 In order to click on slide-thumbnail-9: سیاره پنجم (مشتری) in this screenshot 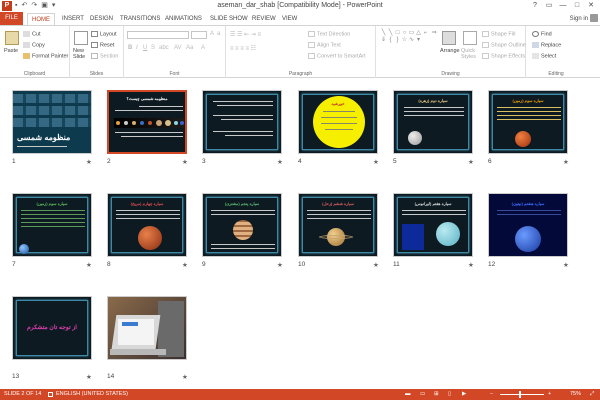, I will do `click(242, 225)`.